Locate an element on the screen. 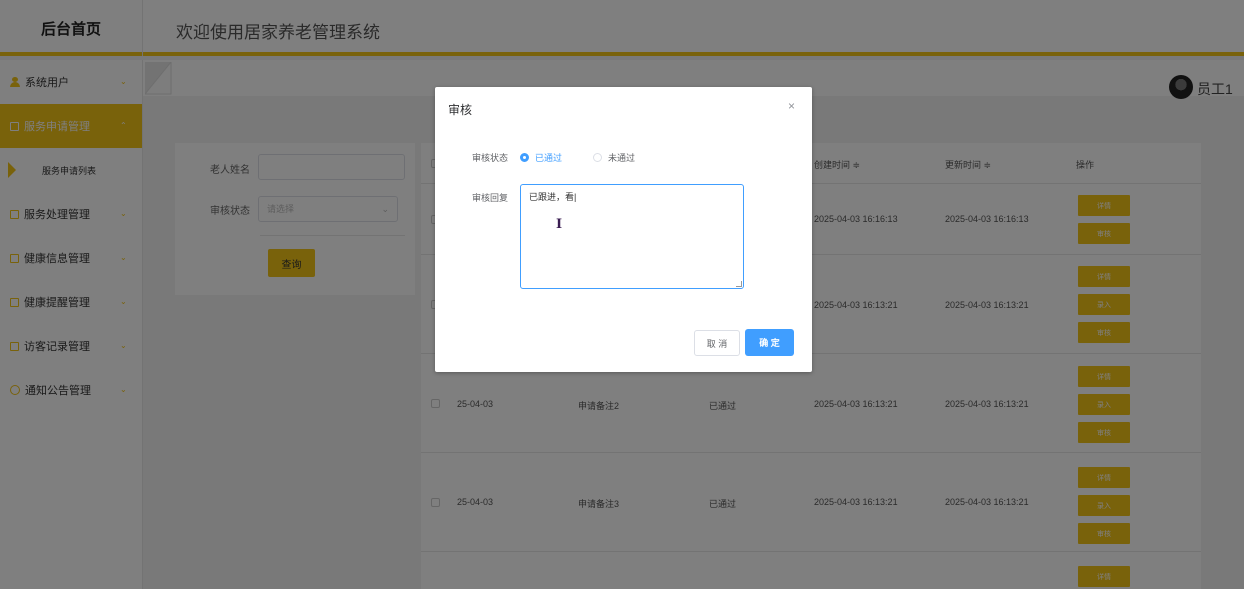  radio-passed: 已通过 is located at coordinates (541, 157).